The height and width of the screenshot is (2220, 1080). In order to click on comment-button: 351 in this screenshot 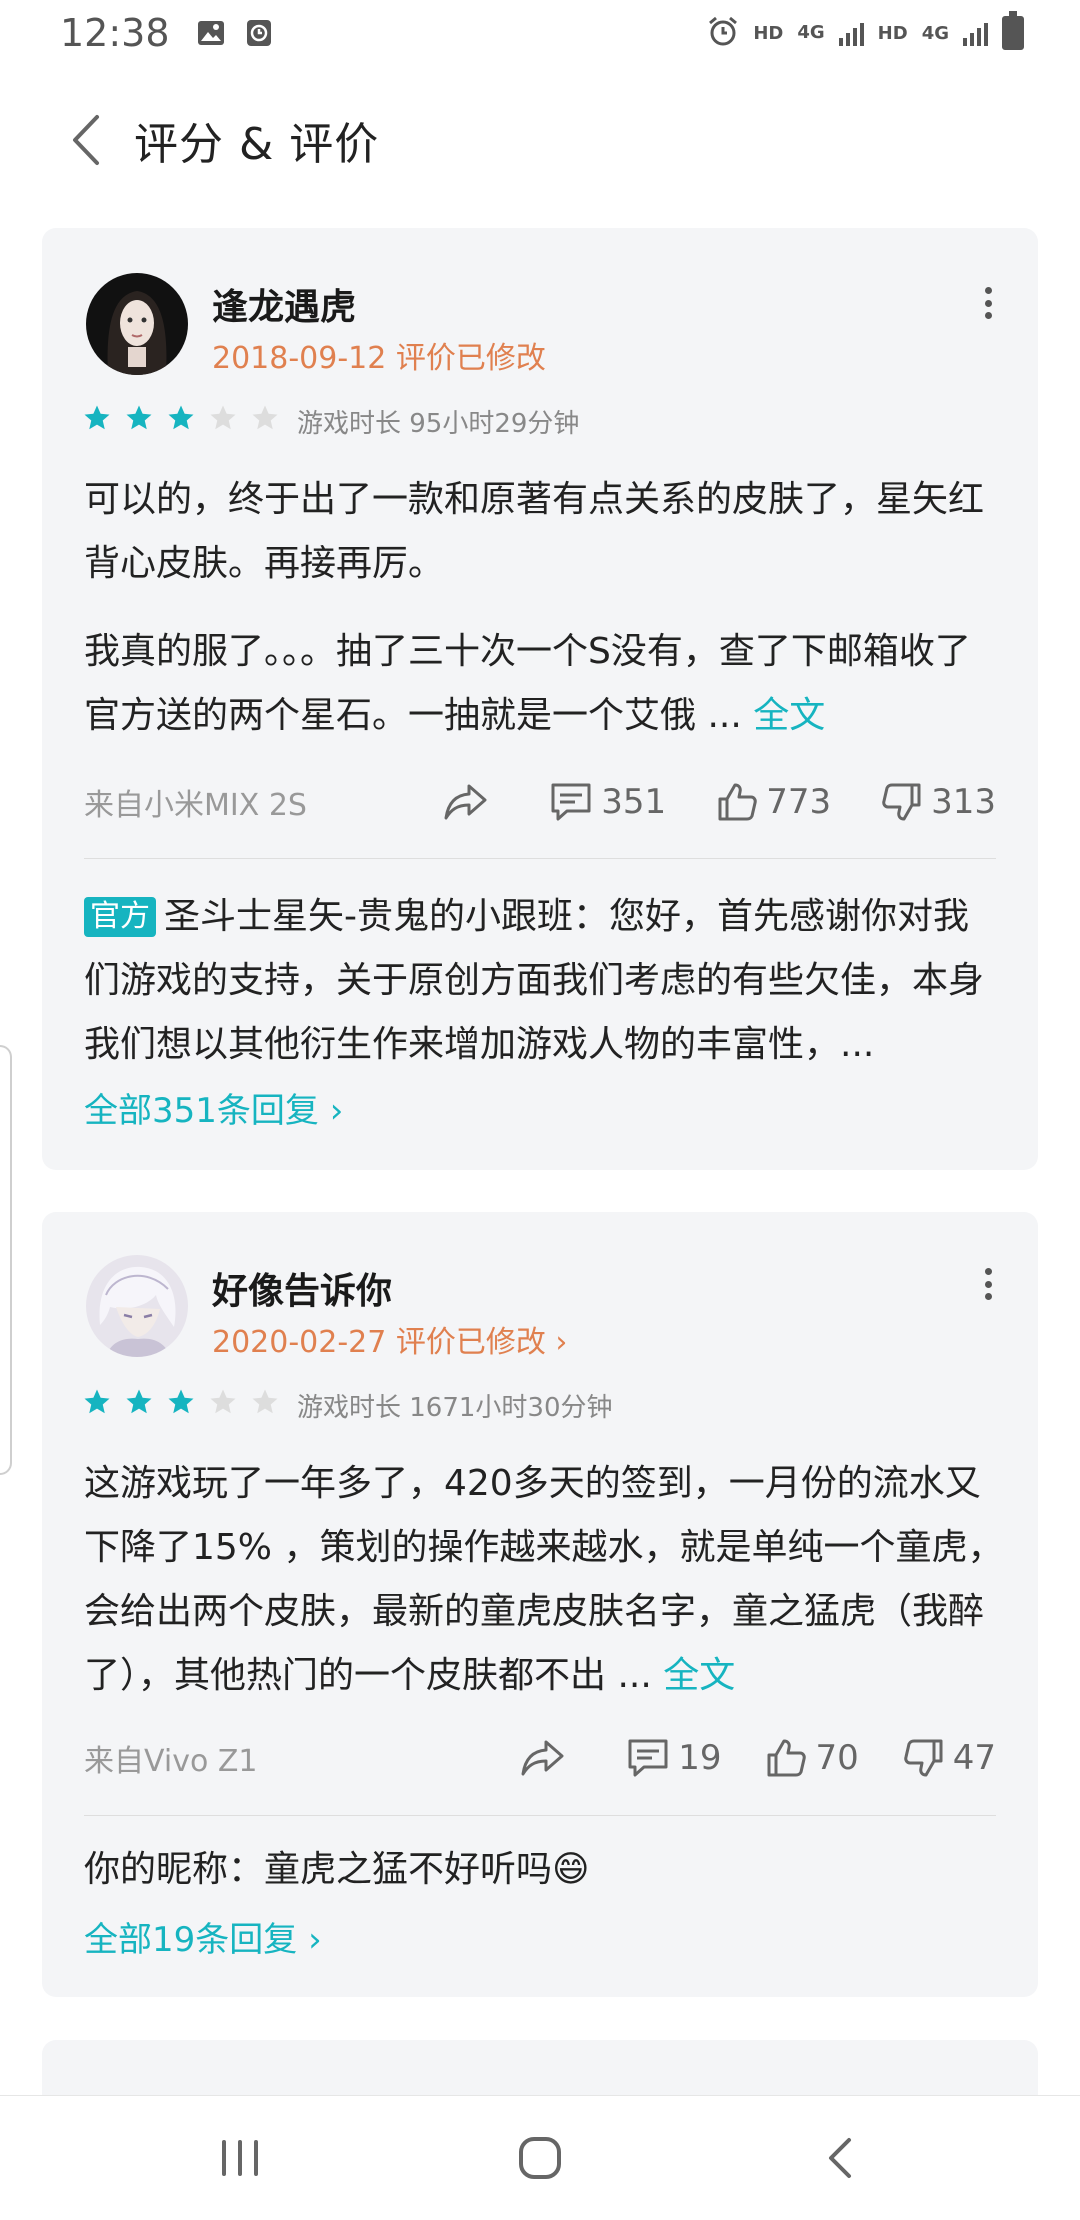, I will do `click(607, 802)`.